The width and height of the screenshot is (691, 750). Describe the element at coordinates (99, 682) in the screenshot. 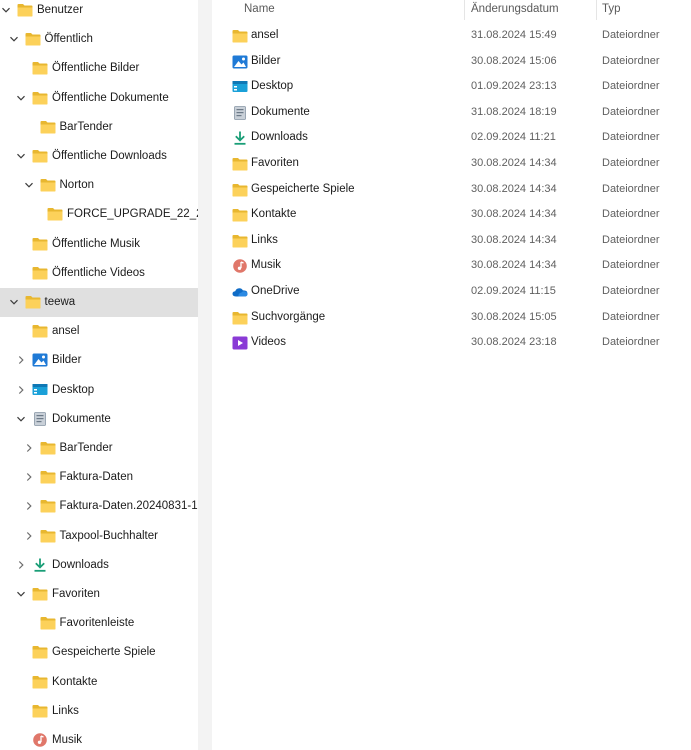

I see `tree-item: Kontakte` at that location.